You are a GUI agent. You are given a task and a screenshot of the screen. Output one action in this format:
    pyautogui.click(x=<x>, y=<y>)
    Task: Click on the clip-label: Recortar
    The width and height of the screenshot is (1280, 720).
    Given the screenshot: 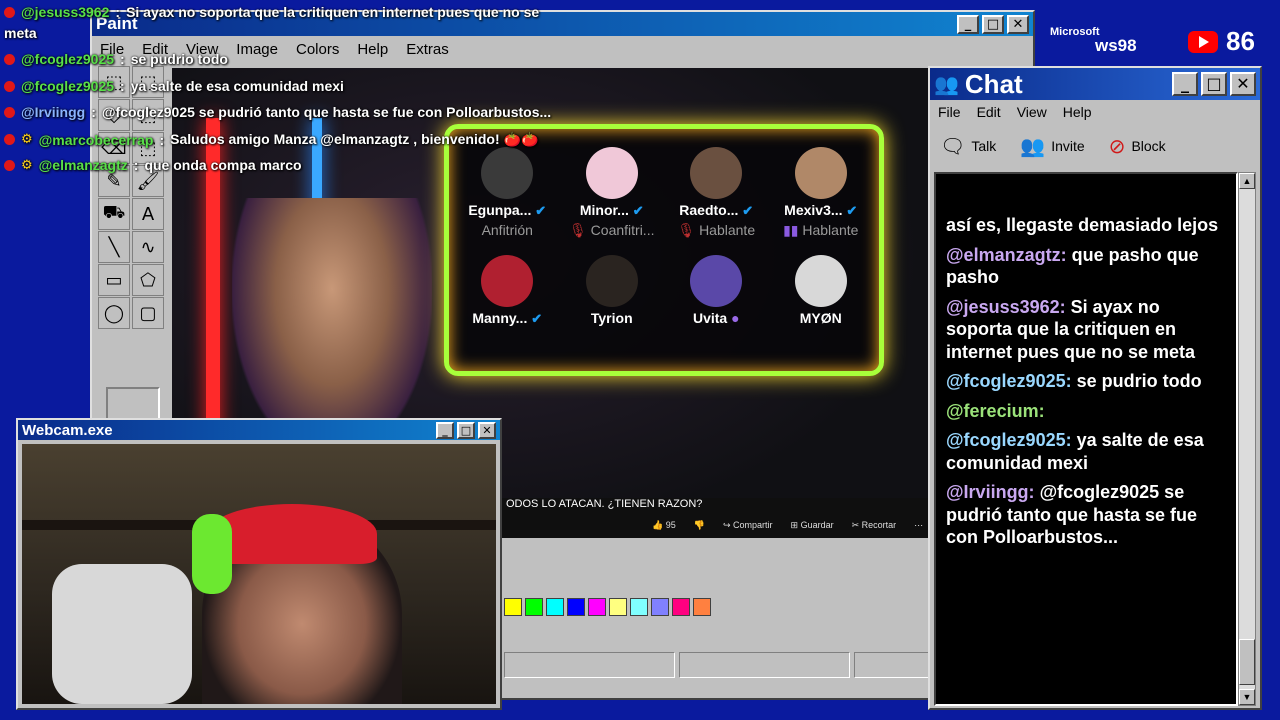 What is the action you would take?
    pyautogui.click(x=879, y=525)
    